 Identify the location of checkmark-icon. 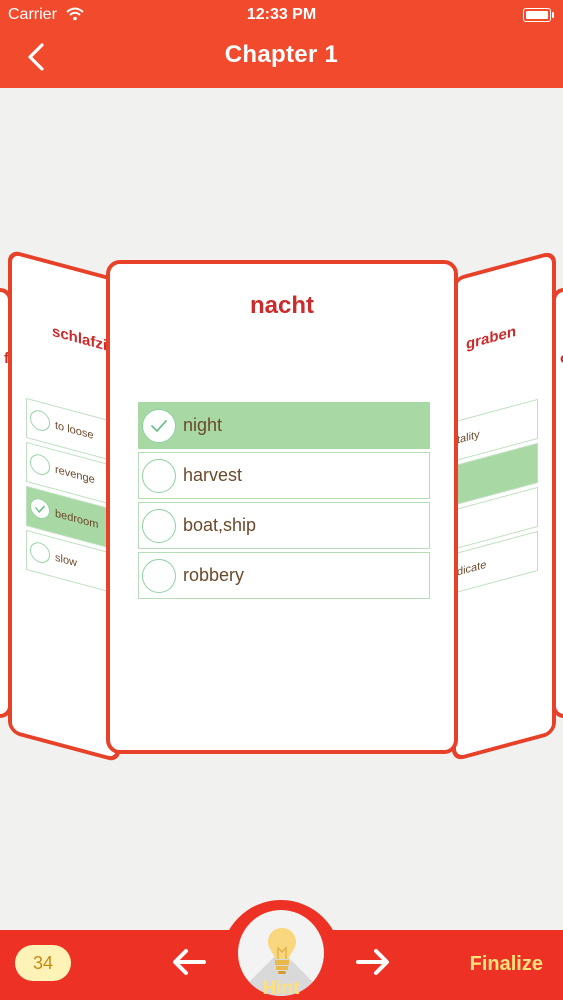
(159, 426).